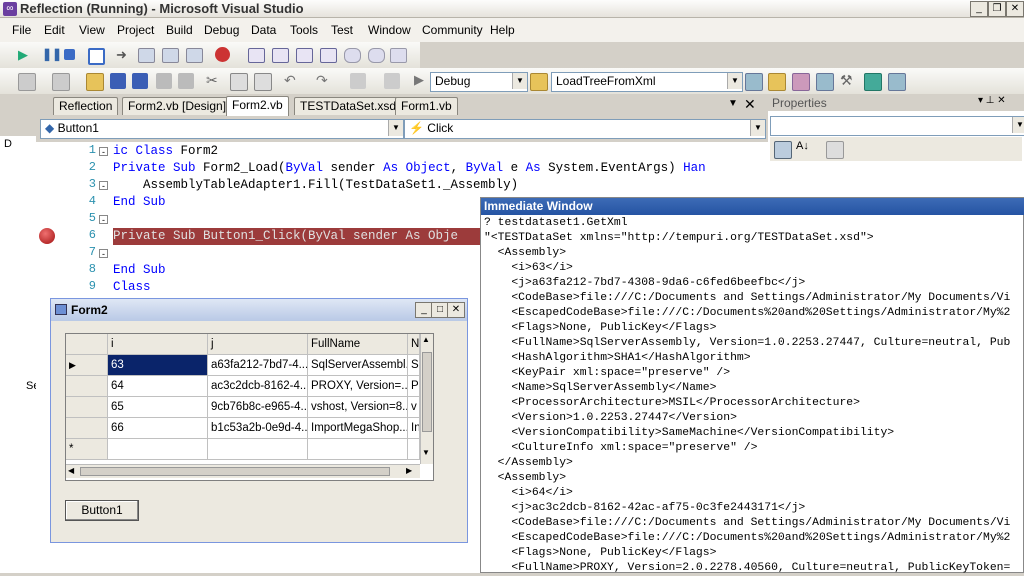 This screenshot has height=576, width=1024. I want to click on menu-tools: Tools, so click(304, 30).